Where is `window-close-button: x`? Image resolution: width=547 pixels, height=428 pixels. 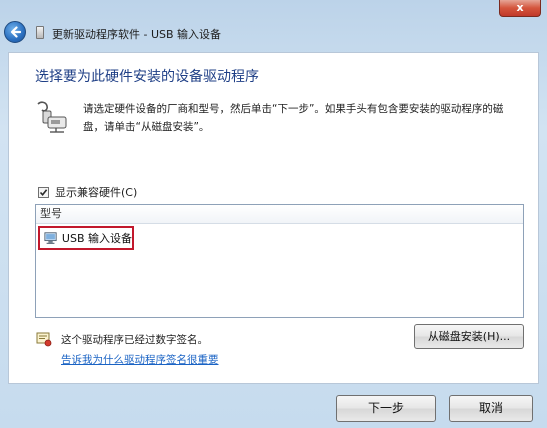
window-close-button: x is located at coordinates (520, 8).